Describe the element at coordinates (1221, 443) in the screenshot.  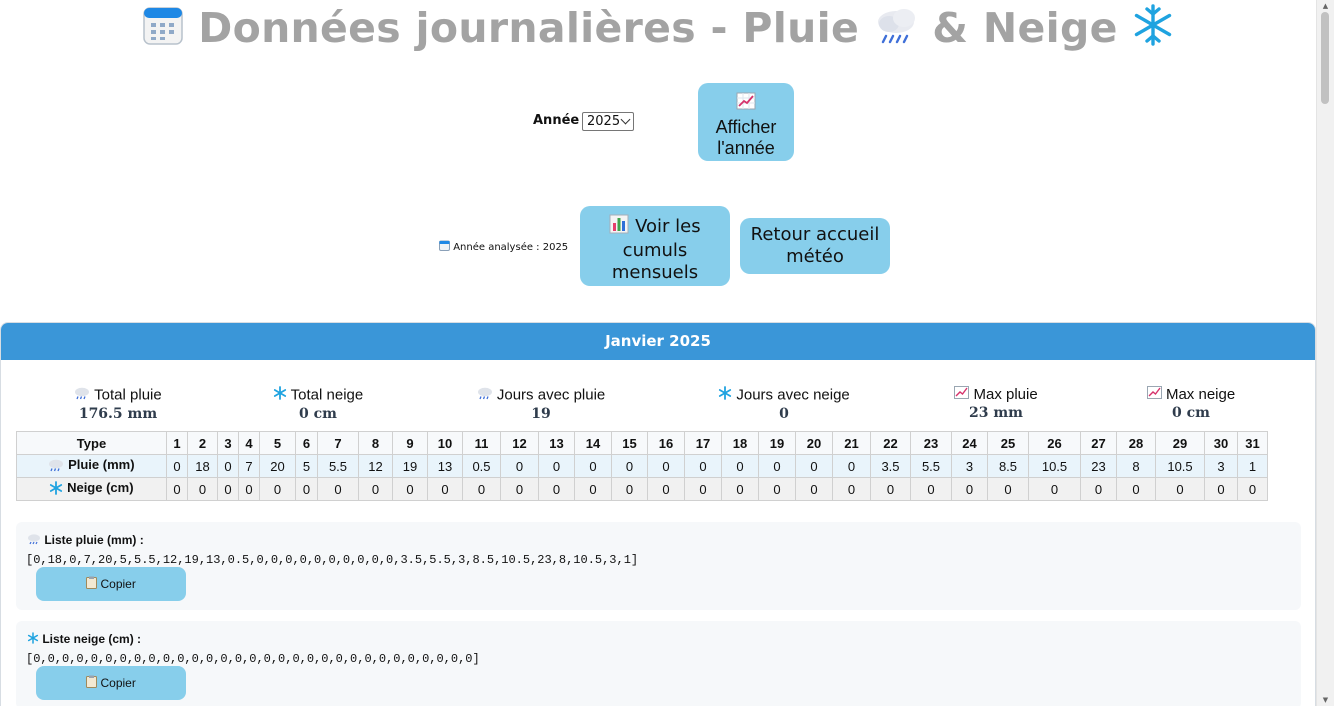
I see `table-header-day: 30` at that location.